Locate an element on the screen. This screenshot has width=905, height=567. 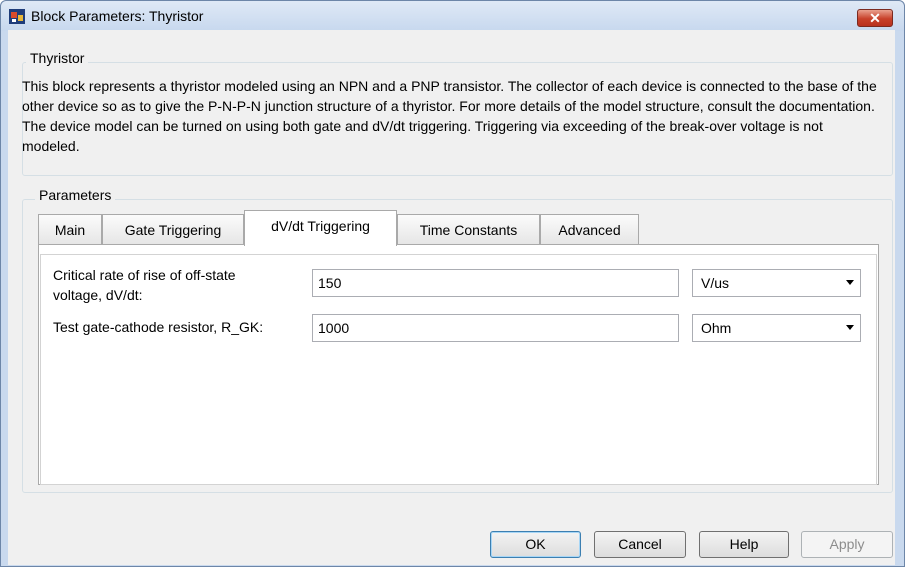
critical-rate-unit-value: V/us is located at coordinates (715, 283).